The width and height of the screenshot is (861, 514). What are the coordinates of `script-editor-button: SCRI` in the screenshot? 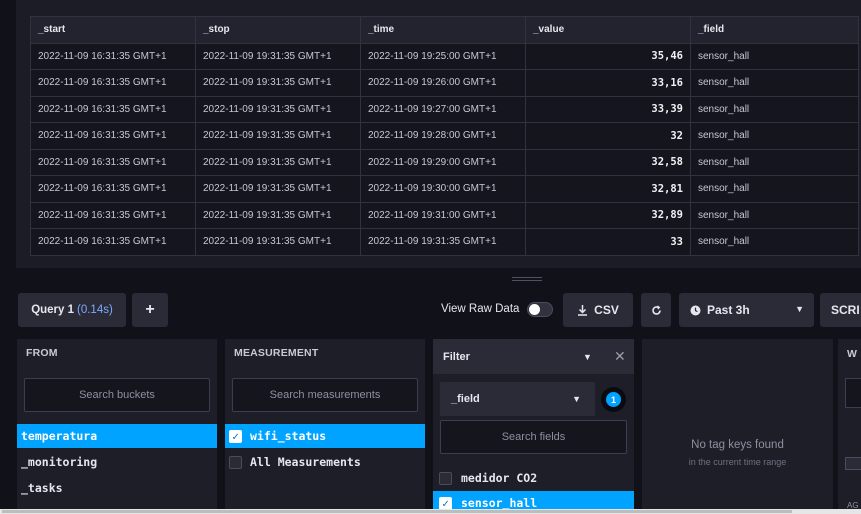 It's located at (840, 310).